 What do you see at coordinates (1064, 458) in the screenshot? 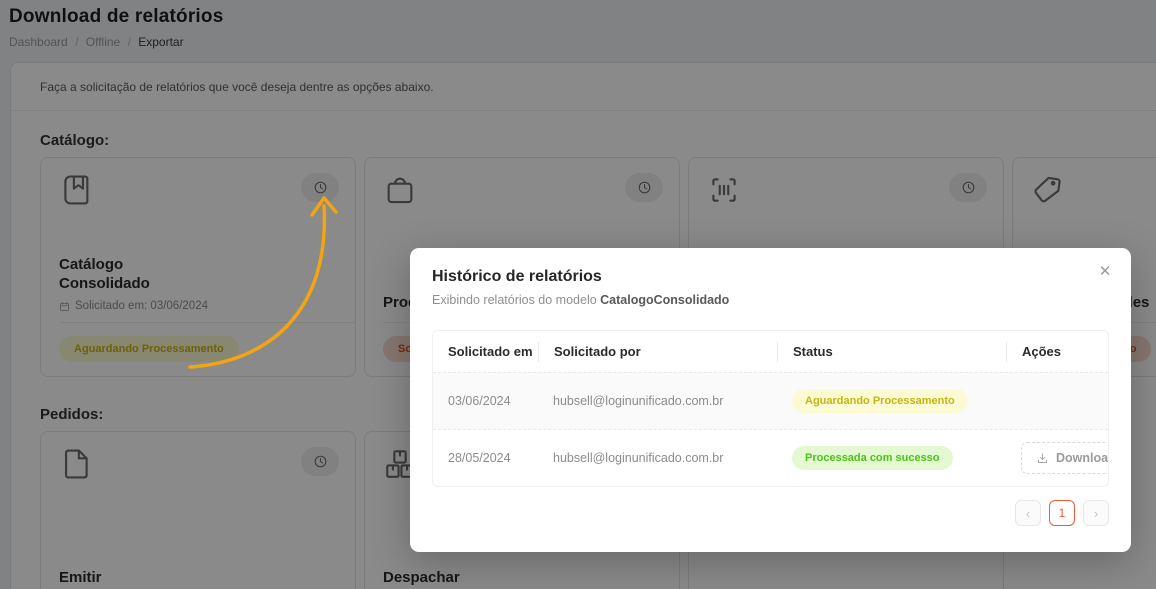
I see `download-button: Download` at bounding box center [1064, 458].